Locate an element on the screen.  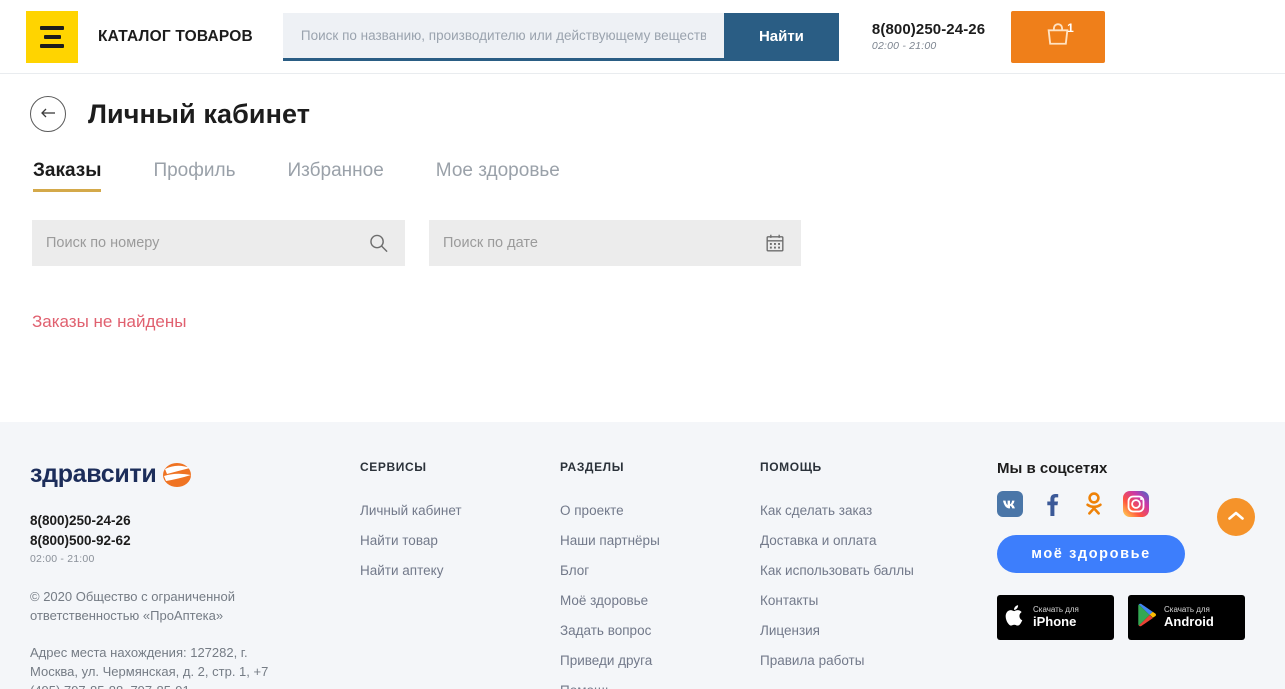
tab-profile: Профиль is located at coordinates (194, 176).